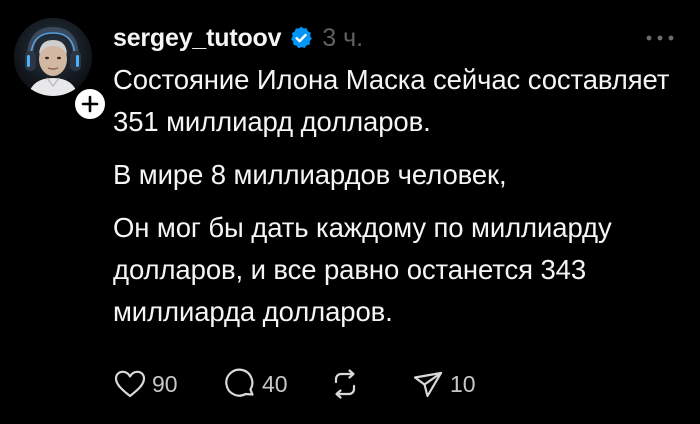 The image size is (700, 424). I want to click on share-count: 10, so click(463, 384).